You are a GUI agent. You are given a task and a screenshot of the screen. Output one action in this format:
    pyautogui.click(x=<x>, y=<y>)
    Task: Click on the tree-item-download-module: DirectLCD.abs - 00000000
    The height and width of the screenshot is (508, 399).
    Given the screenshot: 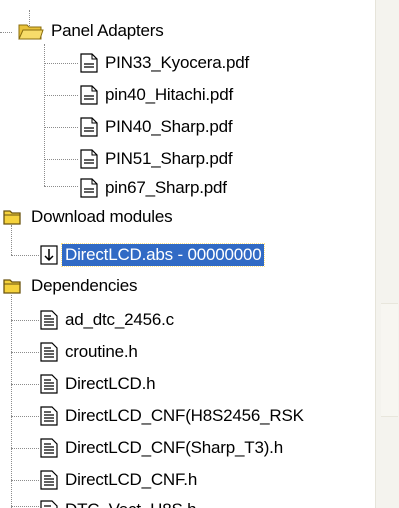 What is the action you would take?
    pyautogui.click(x=153, y=255)
    